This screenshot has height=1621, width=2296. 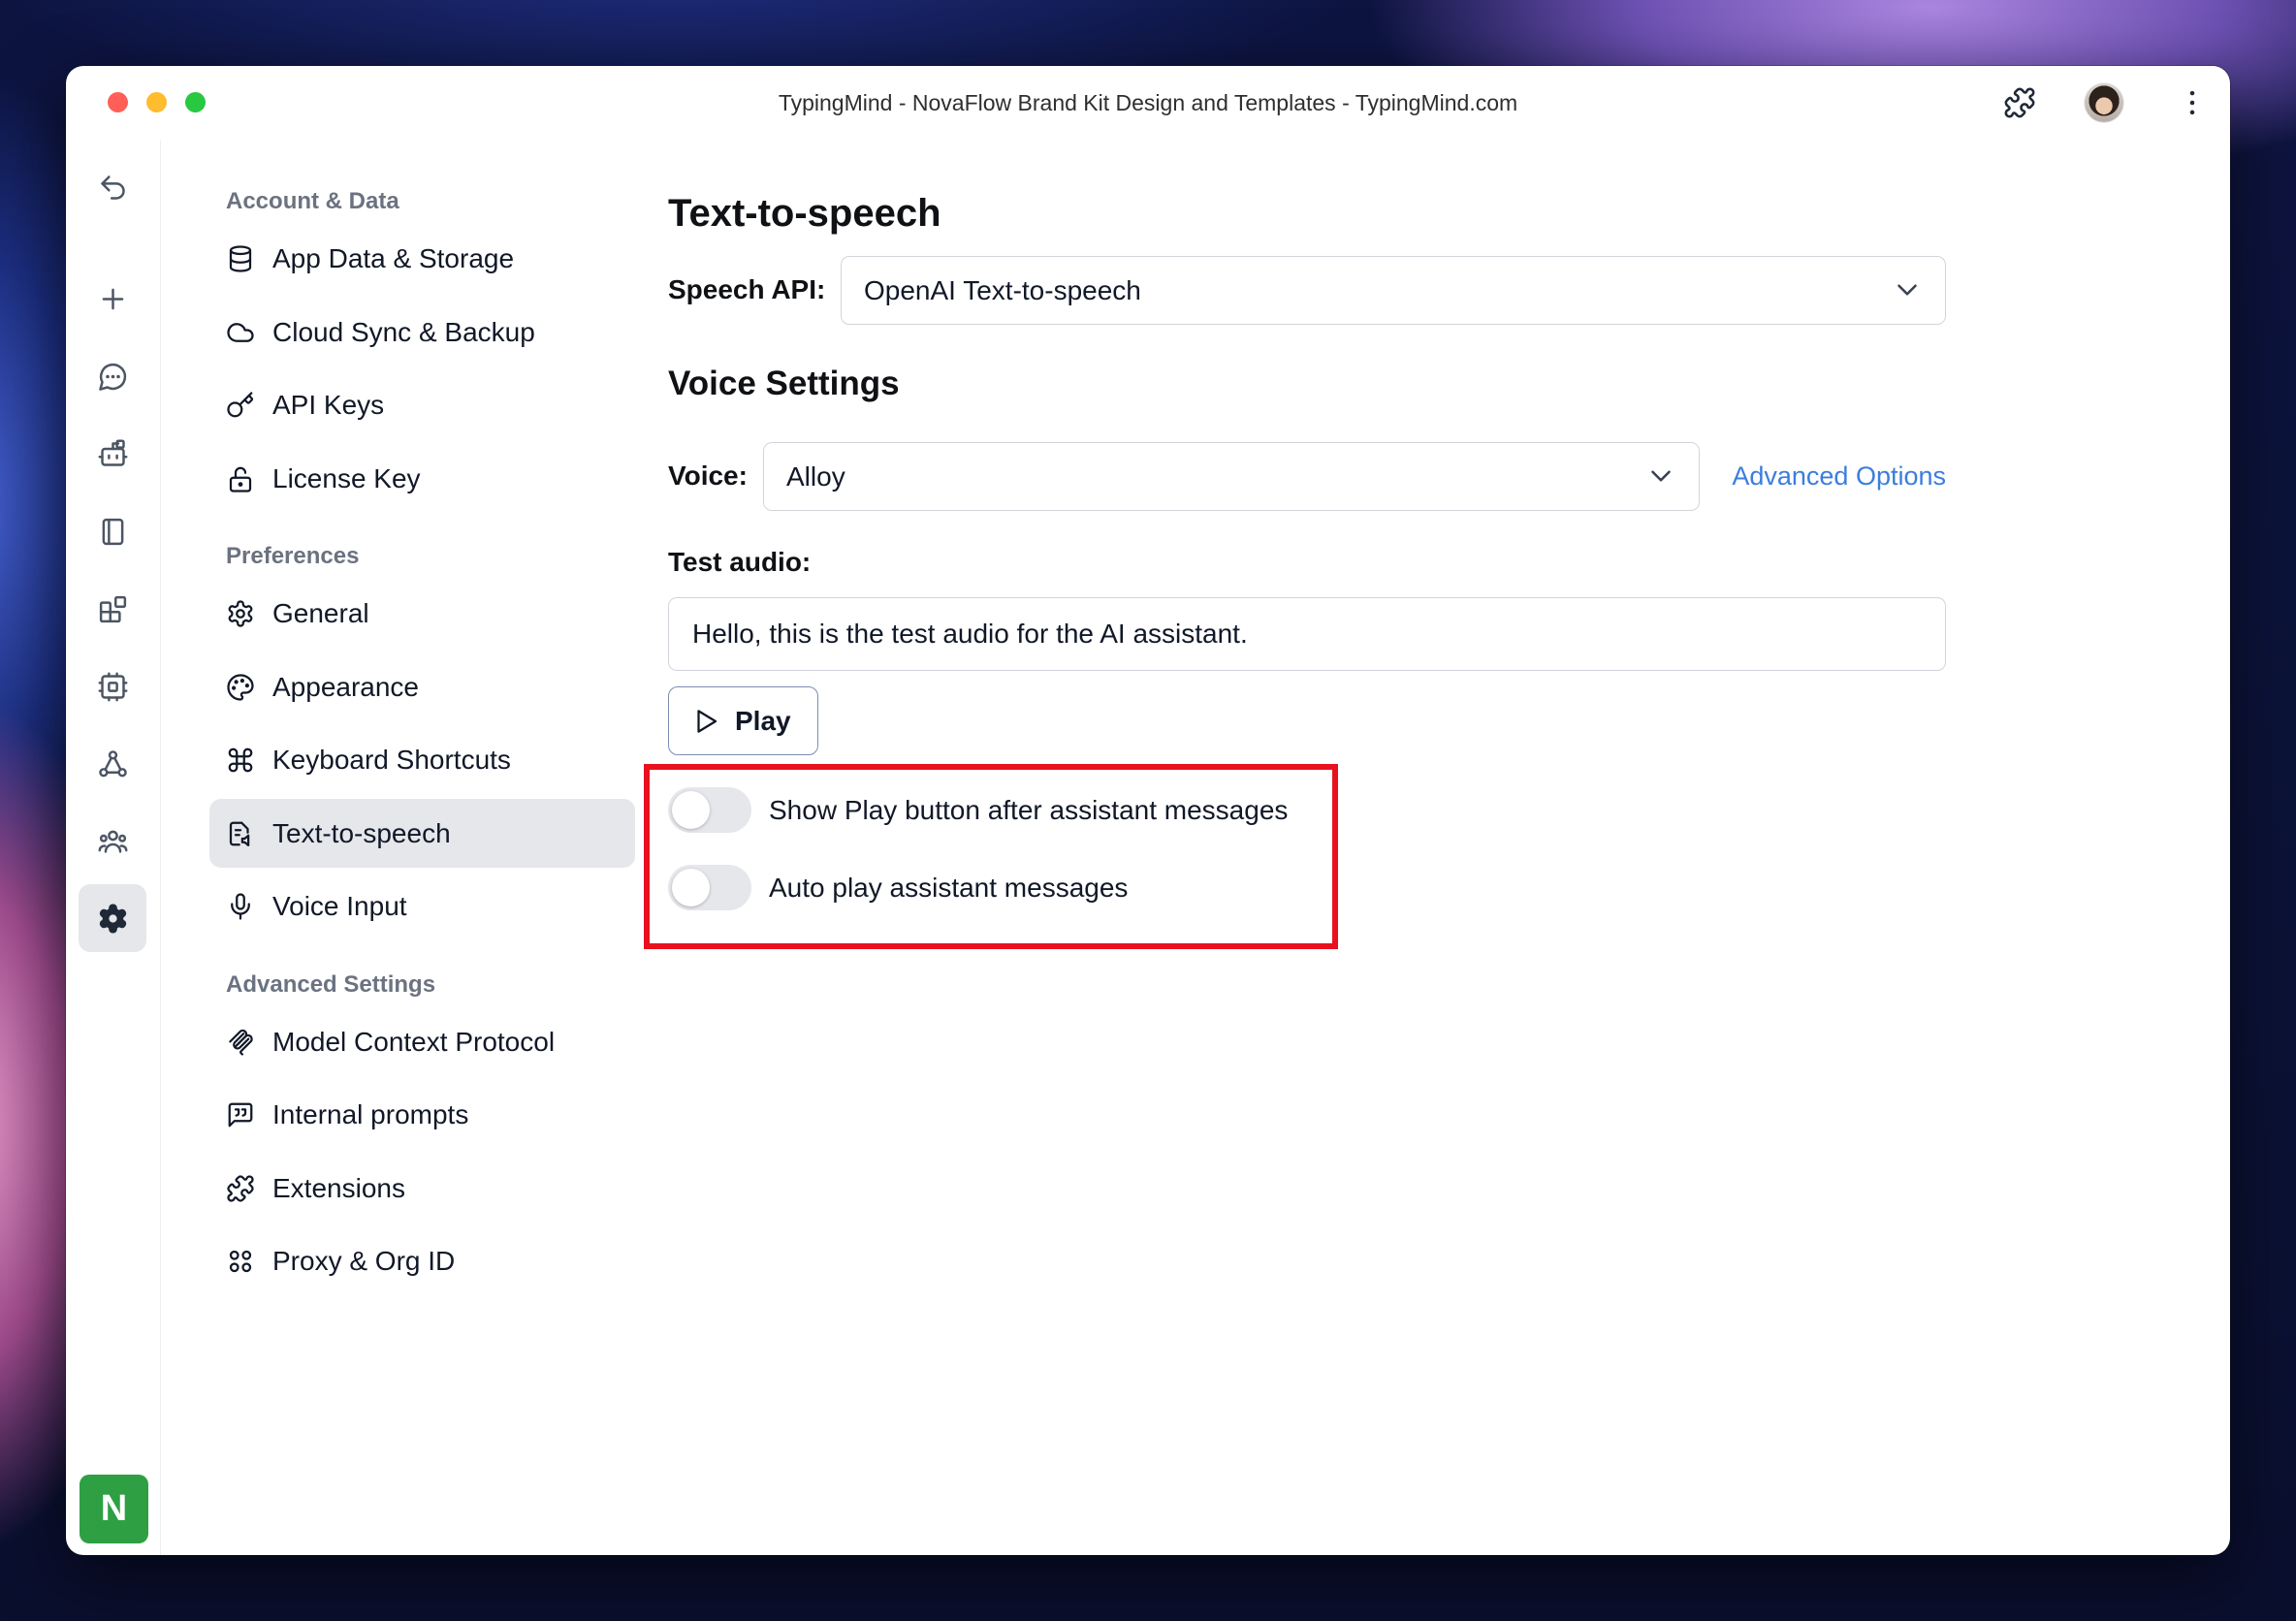 I want to click on mcp-icon, so click(x=241, y=1042).